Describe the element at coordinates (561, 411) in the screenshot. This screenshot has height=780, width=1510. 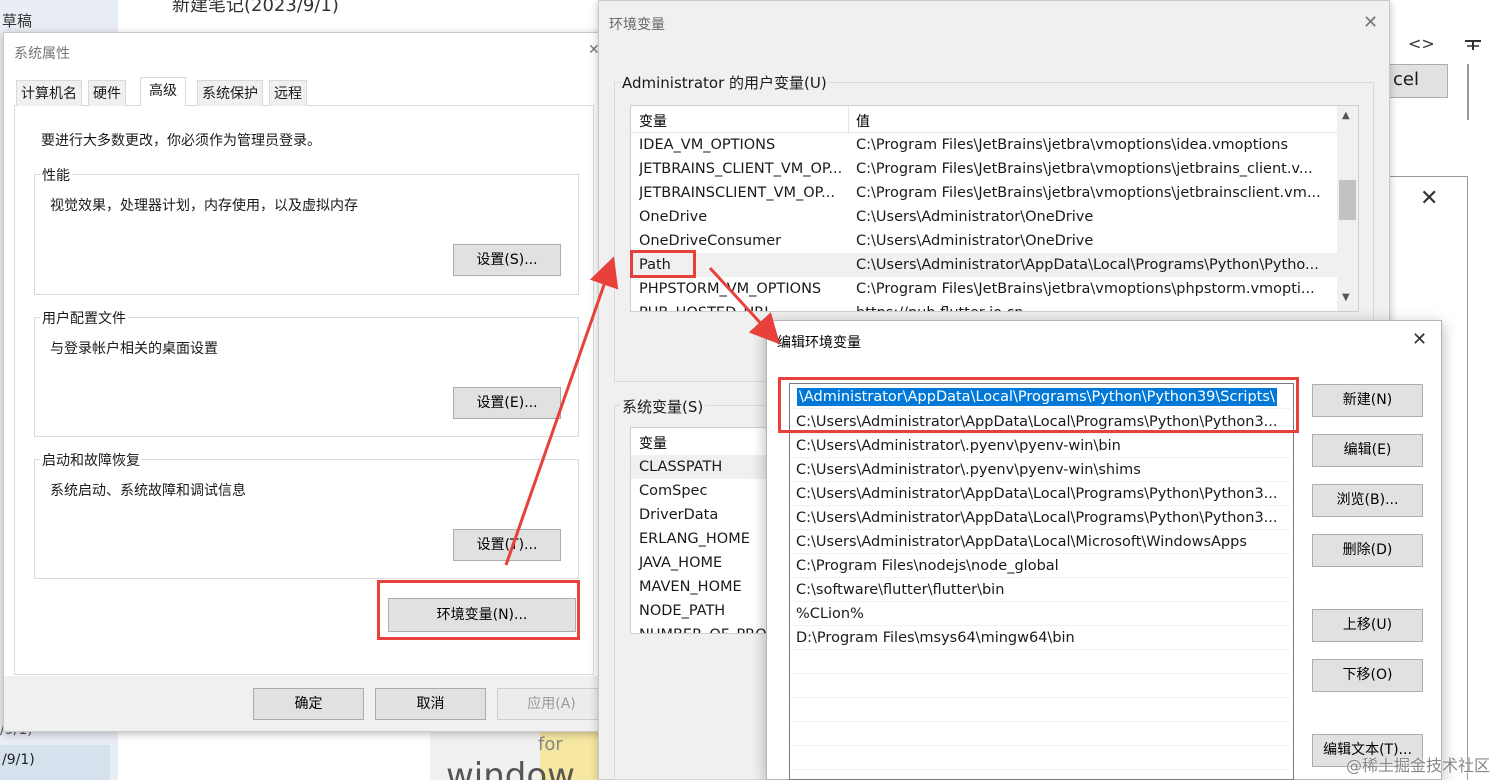
I see `arrow-env-to-path` at that location.